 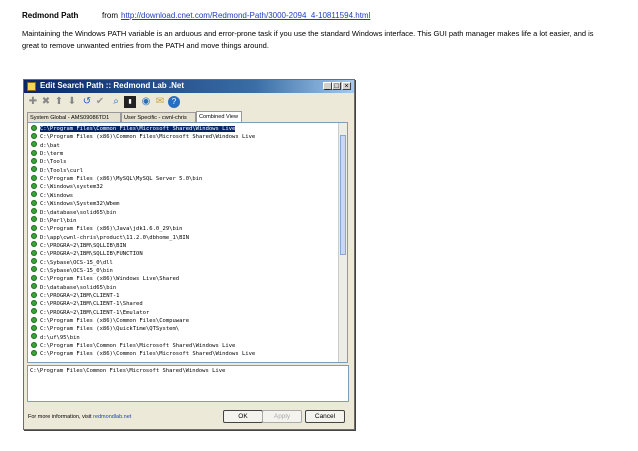 What do you see at coordinates (336, 86) in the screenshot?
I see `maximize-button: □` at bounding box center [336, 86].